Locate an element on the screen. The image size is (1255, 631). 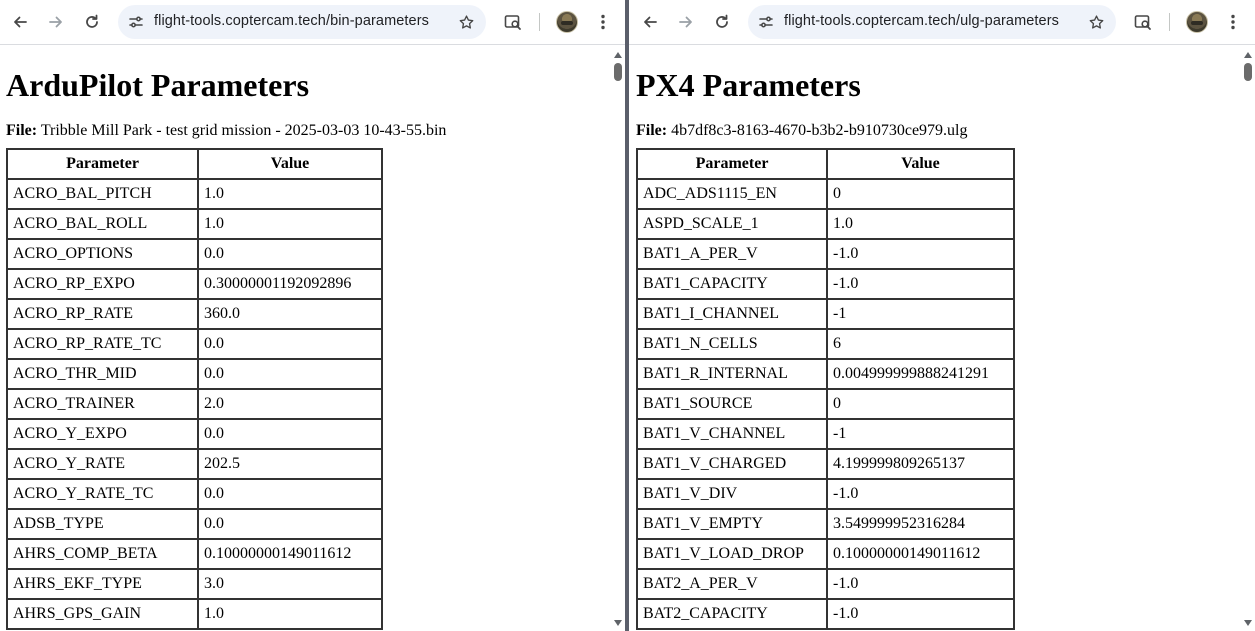
parameter-name: BAT1_A_PER_V is located at coordinates (732, 254).